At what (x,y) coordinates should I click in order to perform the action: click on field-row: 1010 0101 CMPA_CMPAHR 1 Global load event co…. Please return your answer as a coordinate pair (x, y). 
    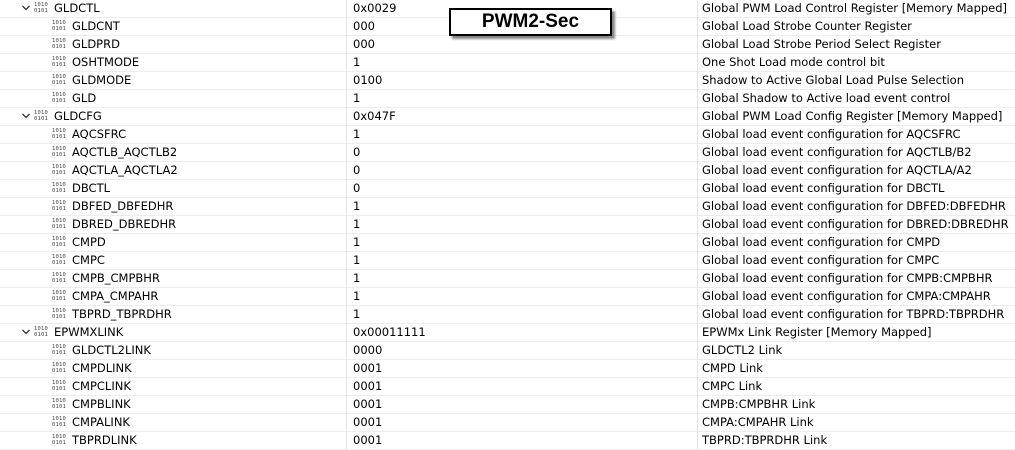
    Looking at the image, I should click on (507, 297).